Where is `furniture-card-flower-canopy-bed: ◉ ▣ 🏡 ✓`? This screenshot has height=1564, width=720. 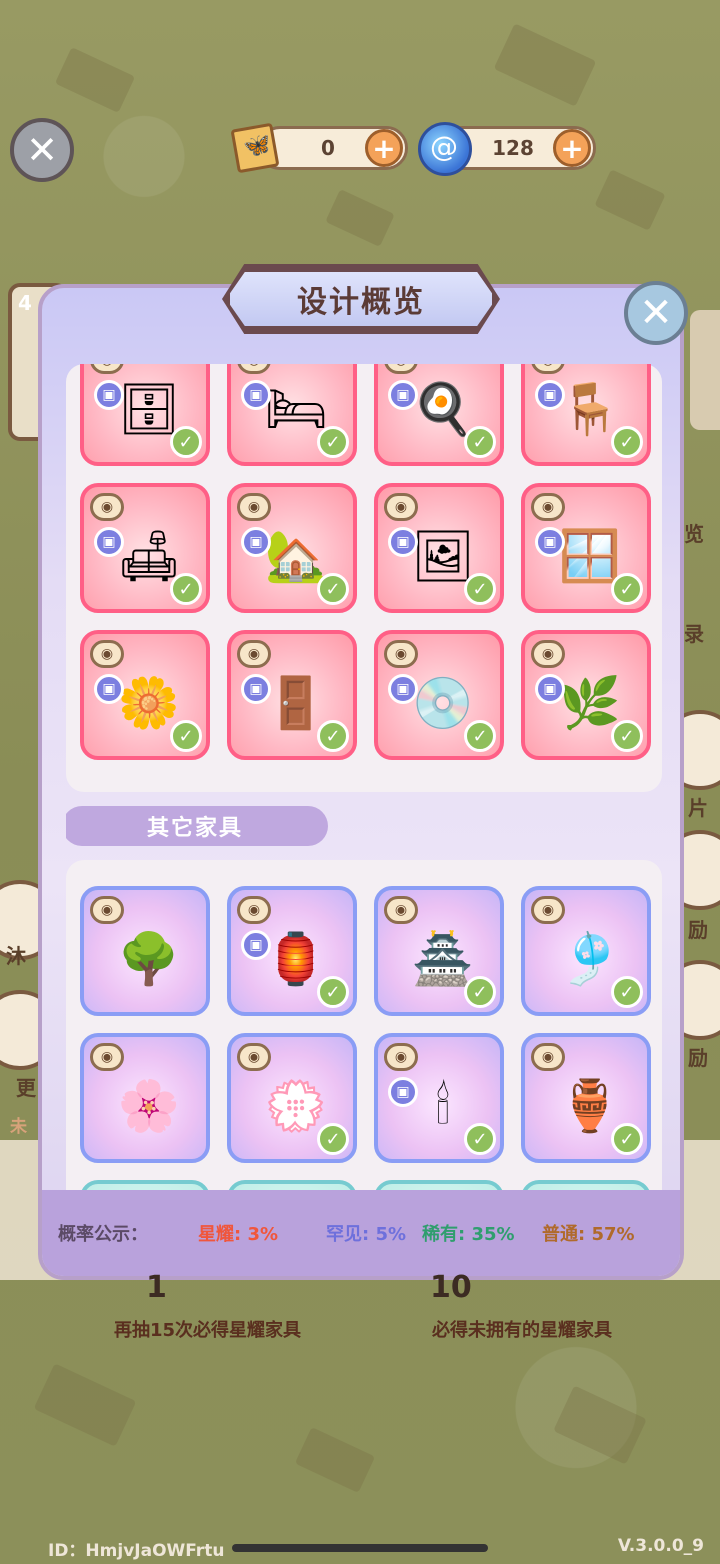 furniture-card-flower-canopy-bed: ◉ ▣ 🏡 ✓ is located at coordinates (292, 548).